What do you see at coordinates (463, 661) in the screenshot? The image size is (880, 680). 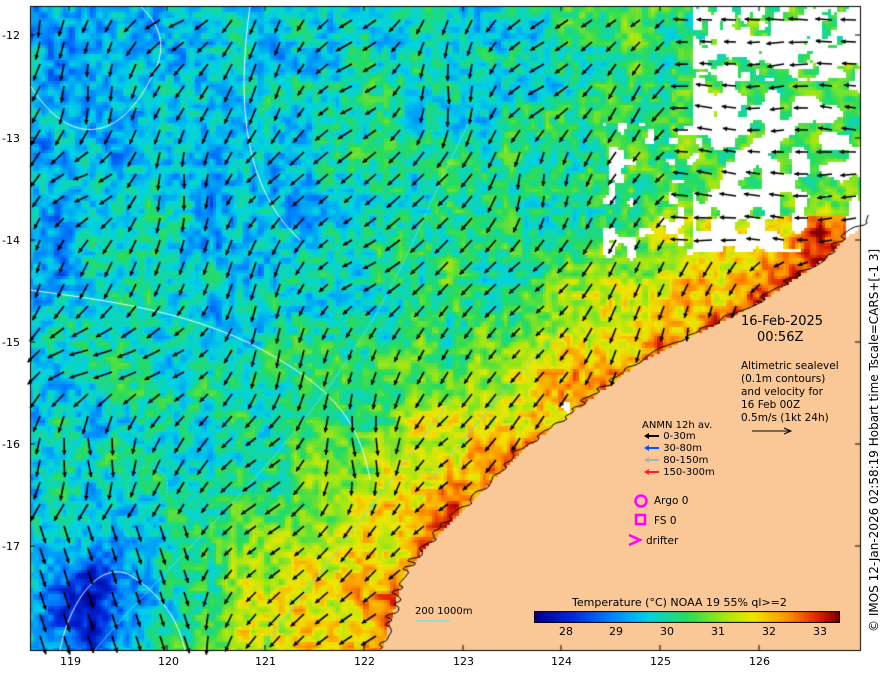 I see `lon-tick: 123` at bounding box center [463, 661].